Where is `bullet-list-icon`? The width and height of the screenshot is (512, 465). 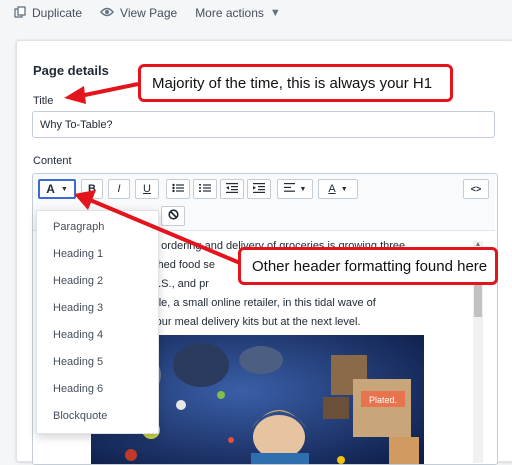 bullet-list-icon is located at coordinates (178, 189).